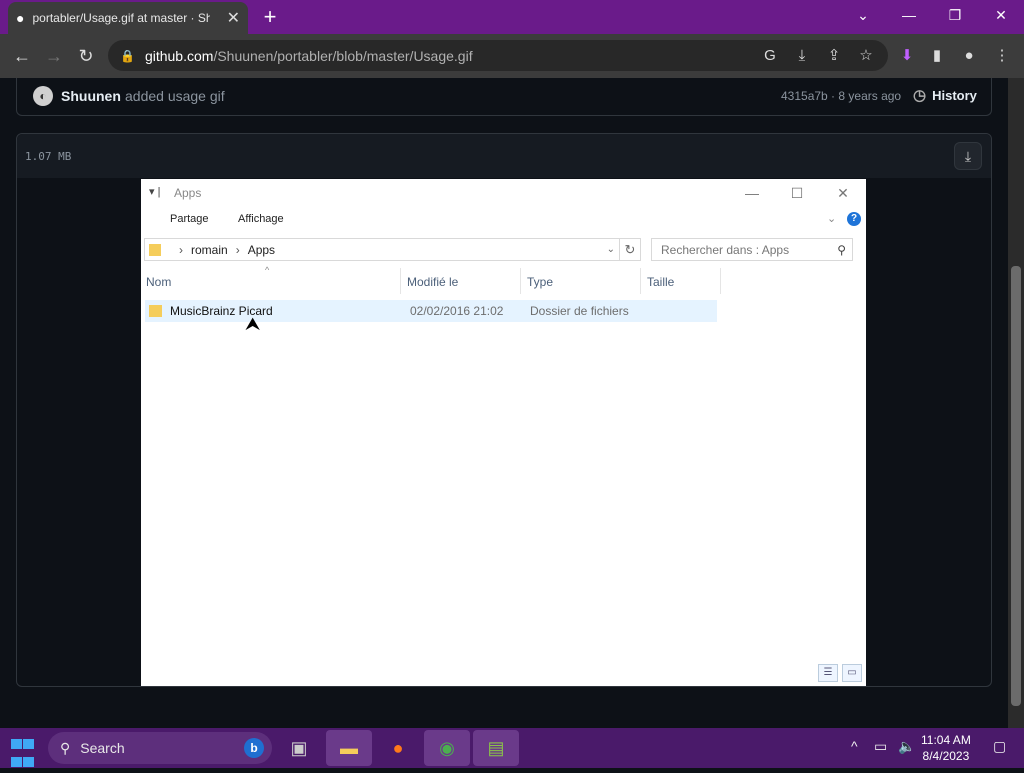  I want to click on chrome-icon: ◉, so click(447, 748).